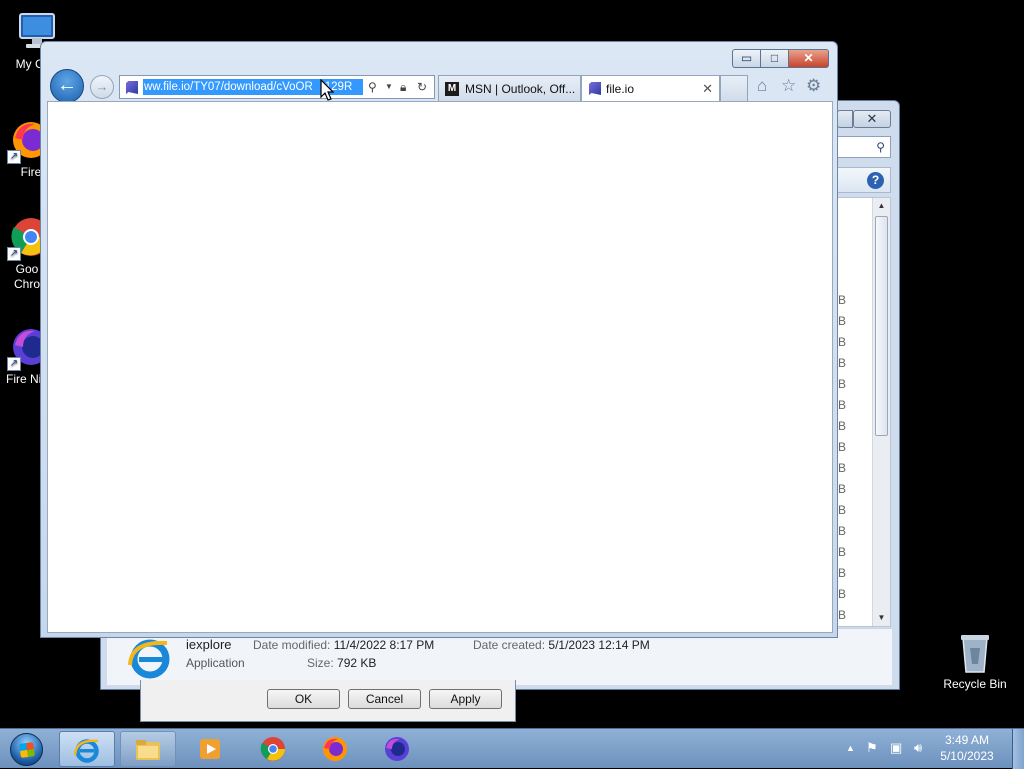 This screenshot has height=769, width=1024. Describe the element at coordinates (509, 645) in the screenshot. I see `date-created-label: Date created:` at that location.